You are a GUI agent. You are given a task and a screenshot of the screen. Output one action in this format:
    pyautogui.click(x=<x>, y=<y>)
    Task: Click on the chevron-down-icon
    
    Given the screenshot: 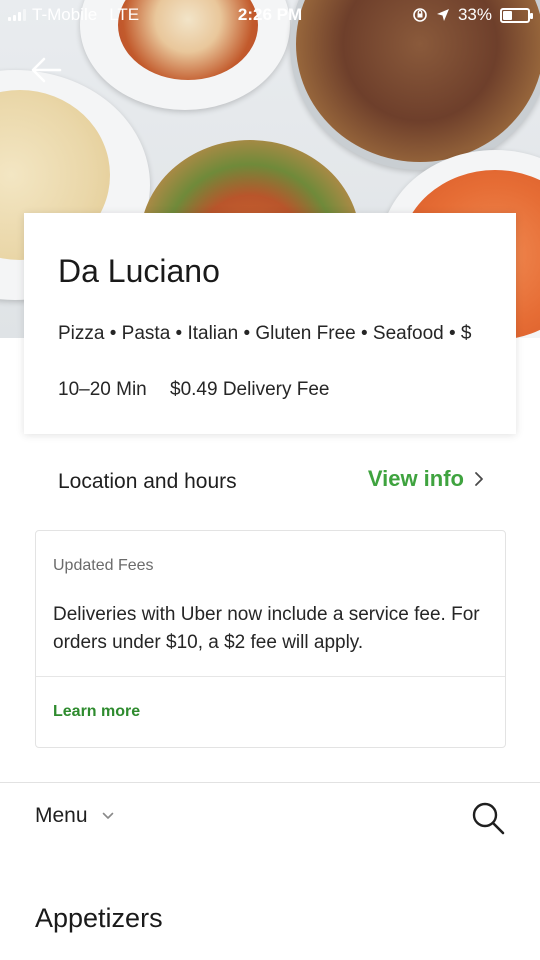 What is the action you would take?
    pyautogui.click(x=107, y=815)
    